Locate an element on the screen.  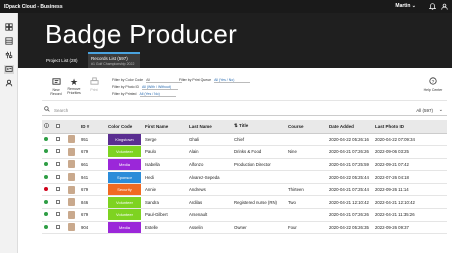
column-header-title: ⇅ Title is located at coordinates (259, 127).